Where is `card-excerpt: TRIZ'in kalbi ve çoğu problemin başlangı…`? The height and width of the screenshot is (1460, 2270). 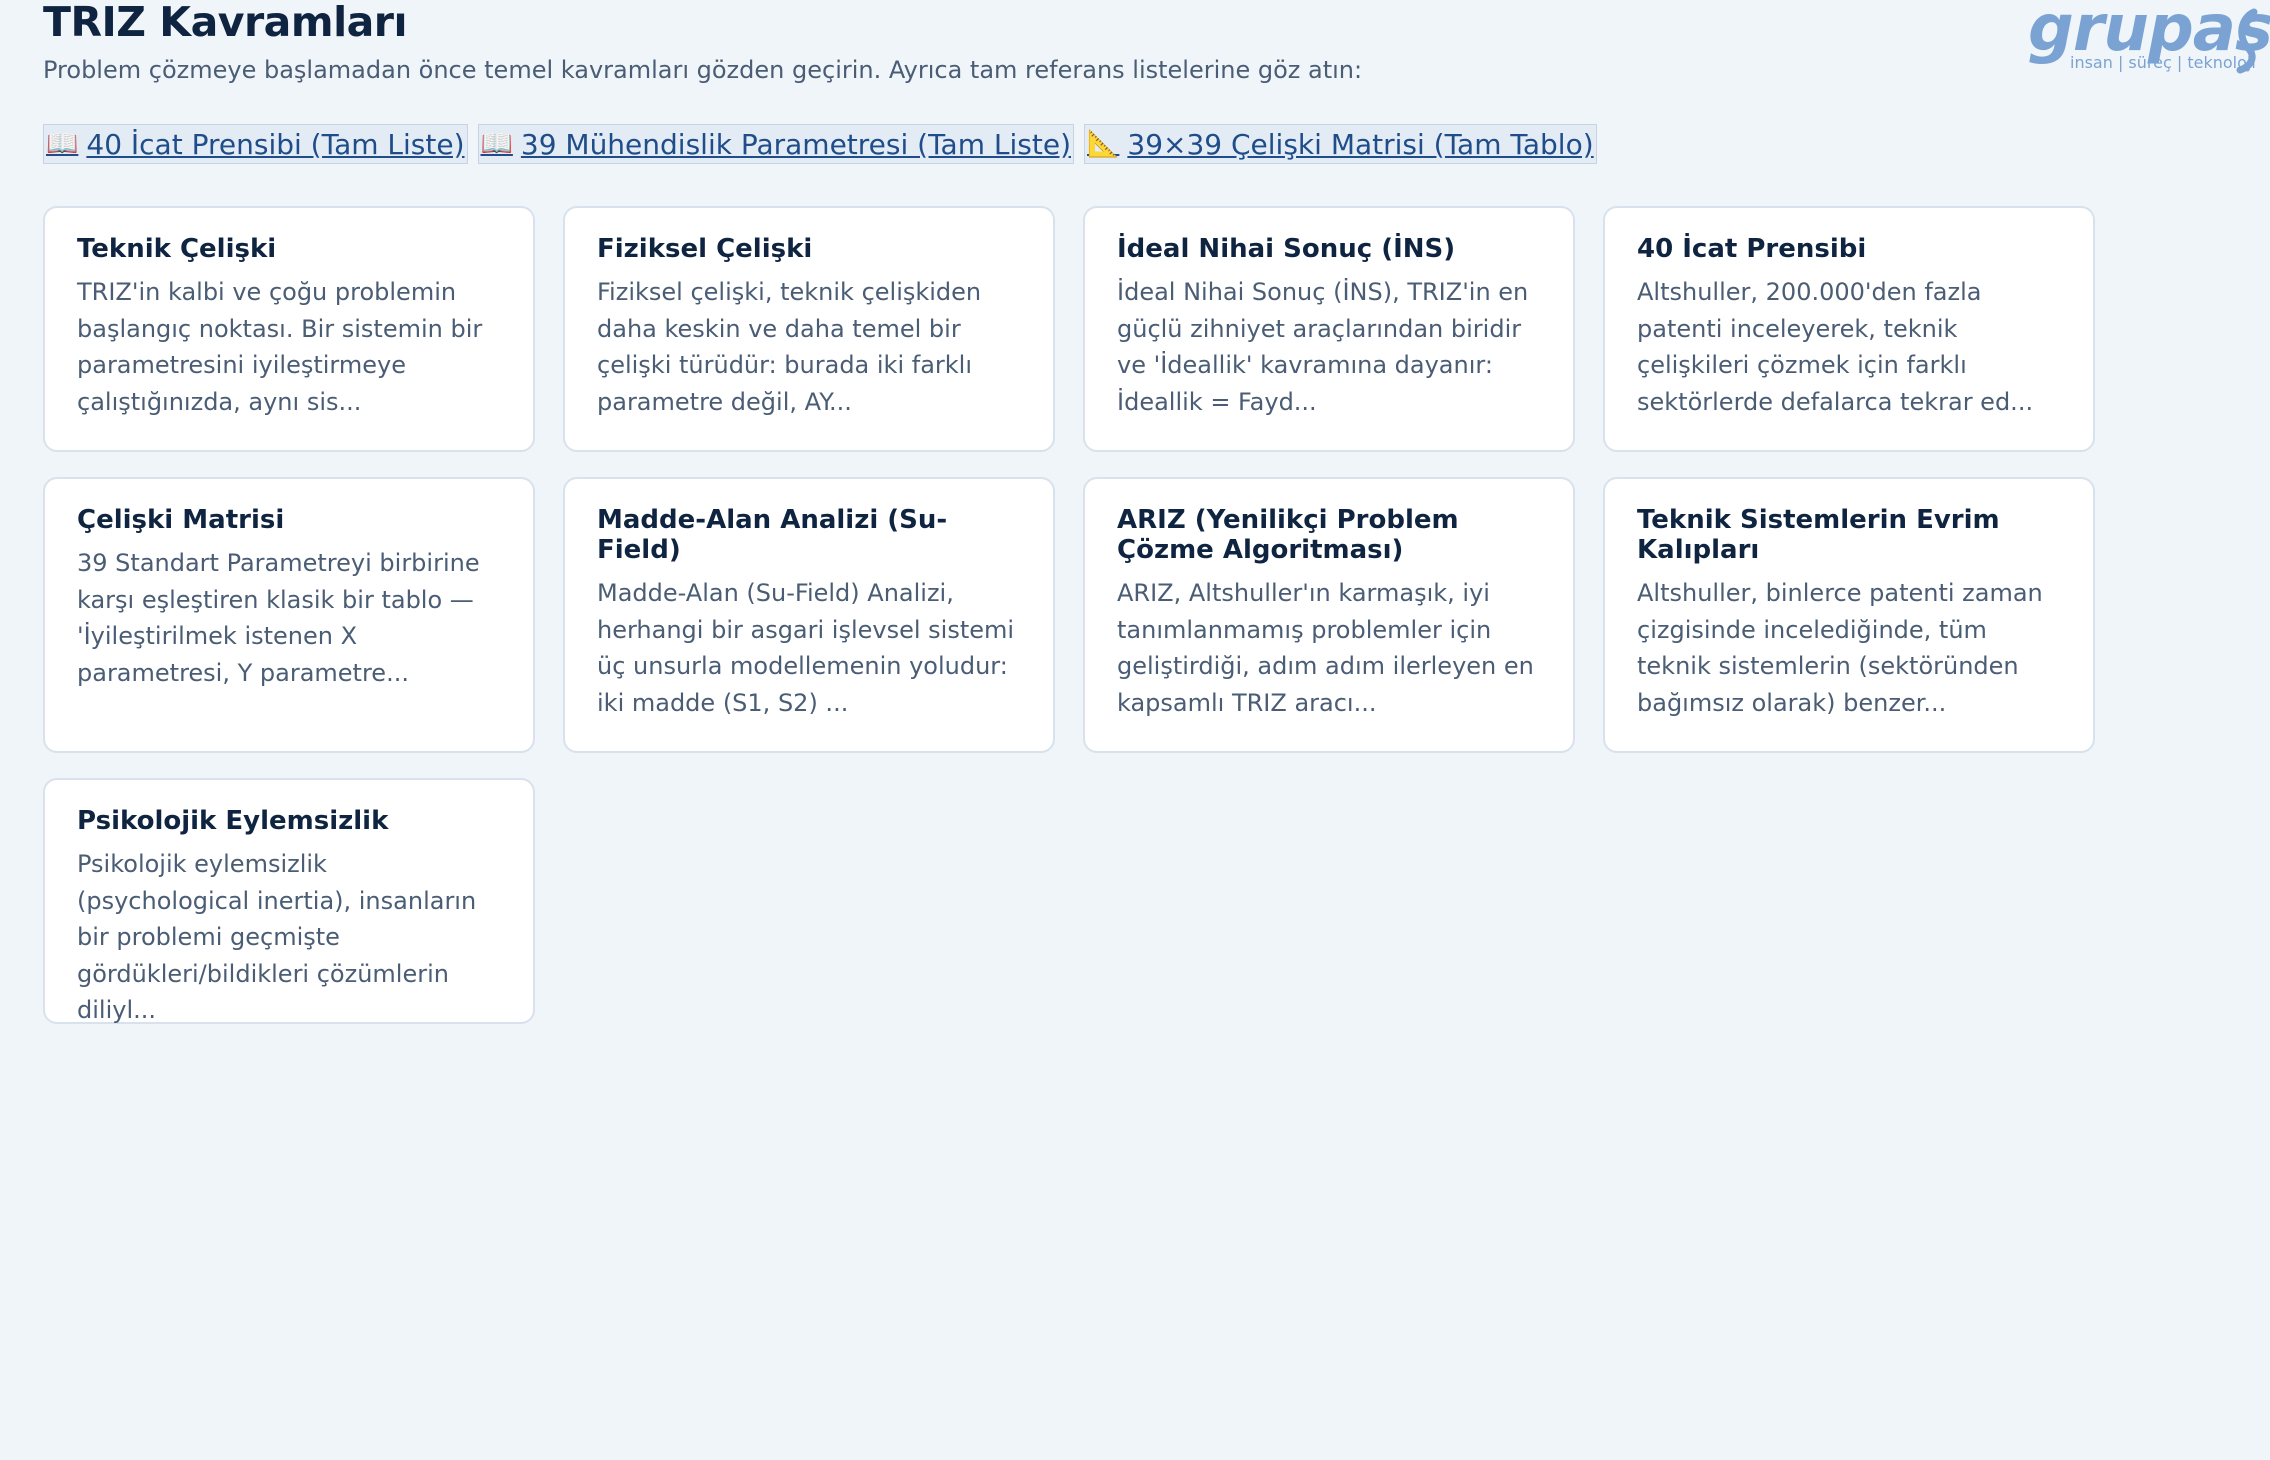
card-excerpt: TRIZ'in kalbi ve çoğu problemin başlangı… is located at coordinates (280, 347).